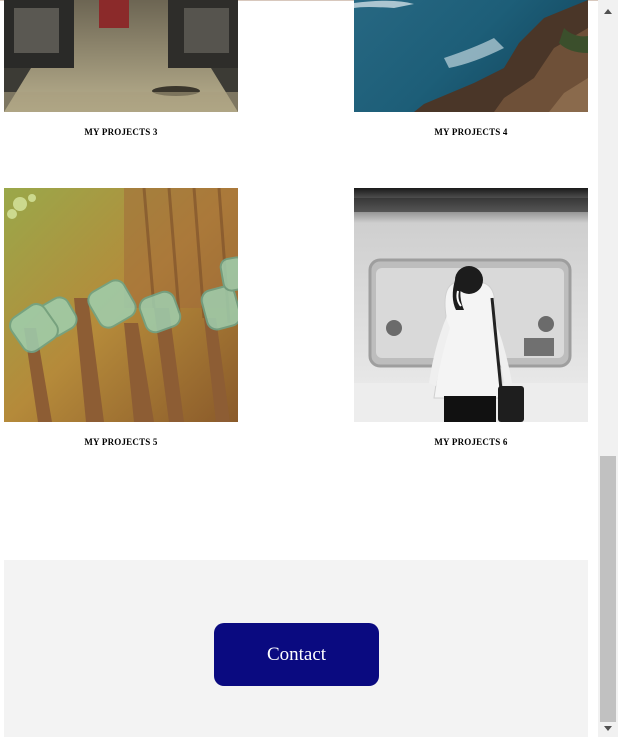 This screenshot has width=618, height=737. I want to click on train-interior-photo, so click(121, 56).